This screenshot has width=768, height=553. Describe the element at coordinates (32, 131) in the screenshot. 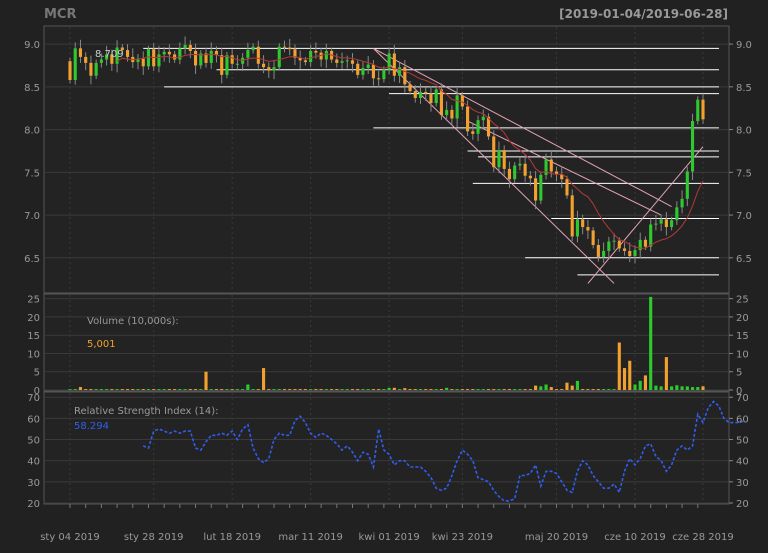

I see `y-tick-label-left: 8.0` at that location.